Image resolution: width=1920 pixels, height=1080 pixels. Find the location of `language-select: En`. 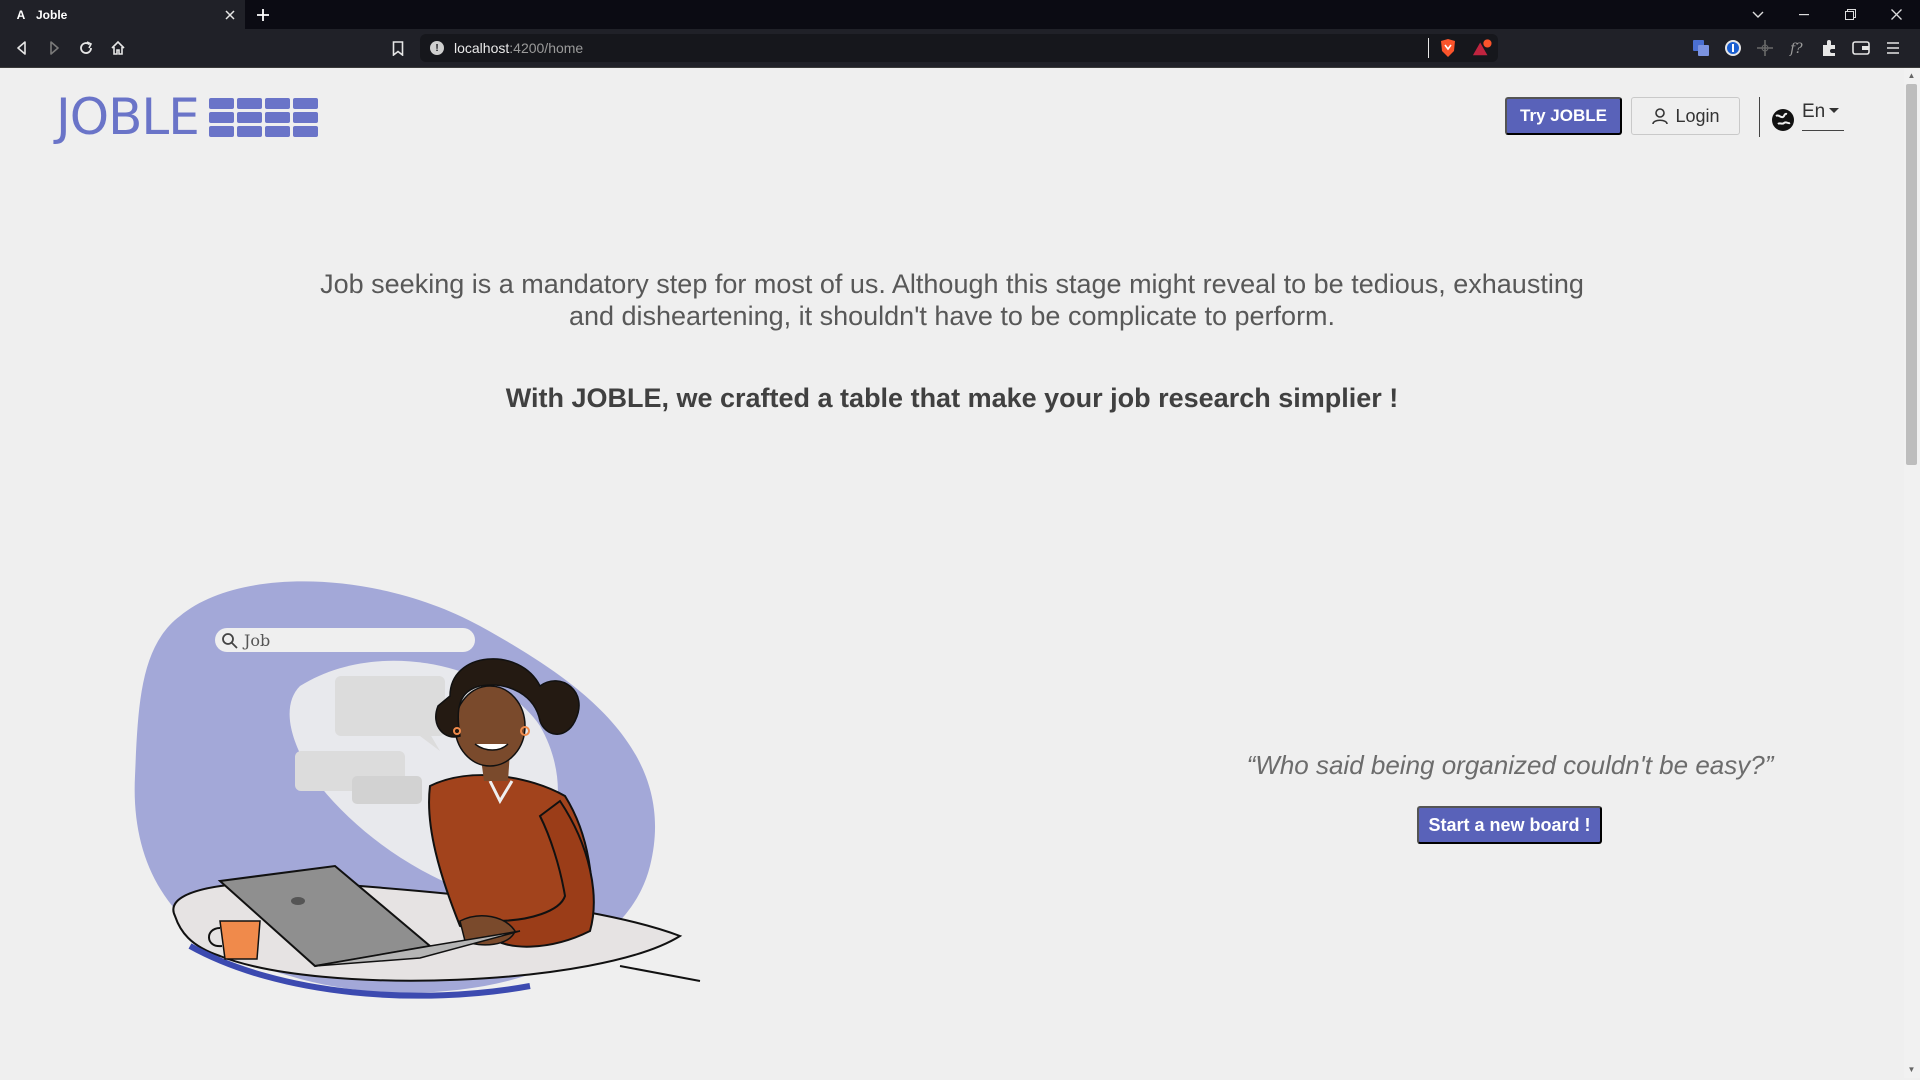

language-select: En is located at coordinates (1823, 116).